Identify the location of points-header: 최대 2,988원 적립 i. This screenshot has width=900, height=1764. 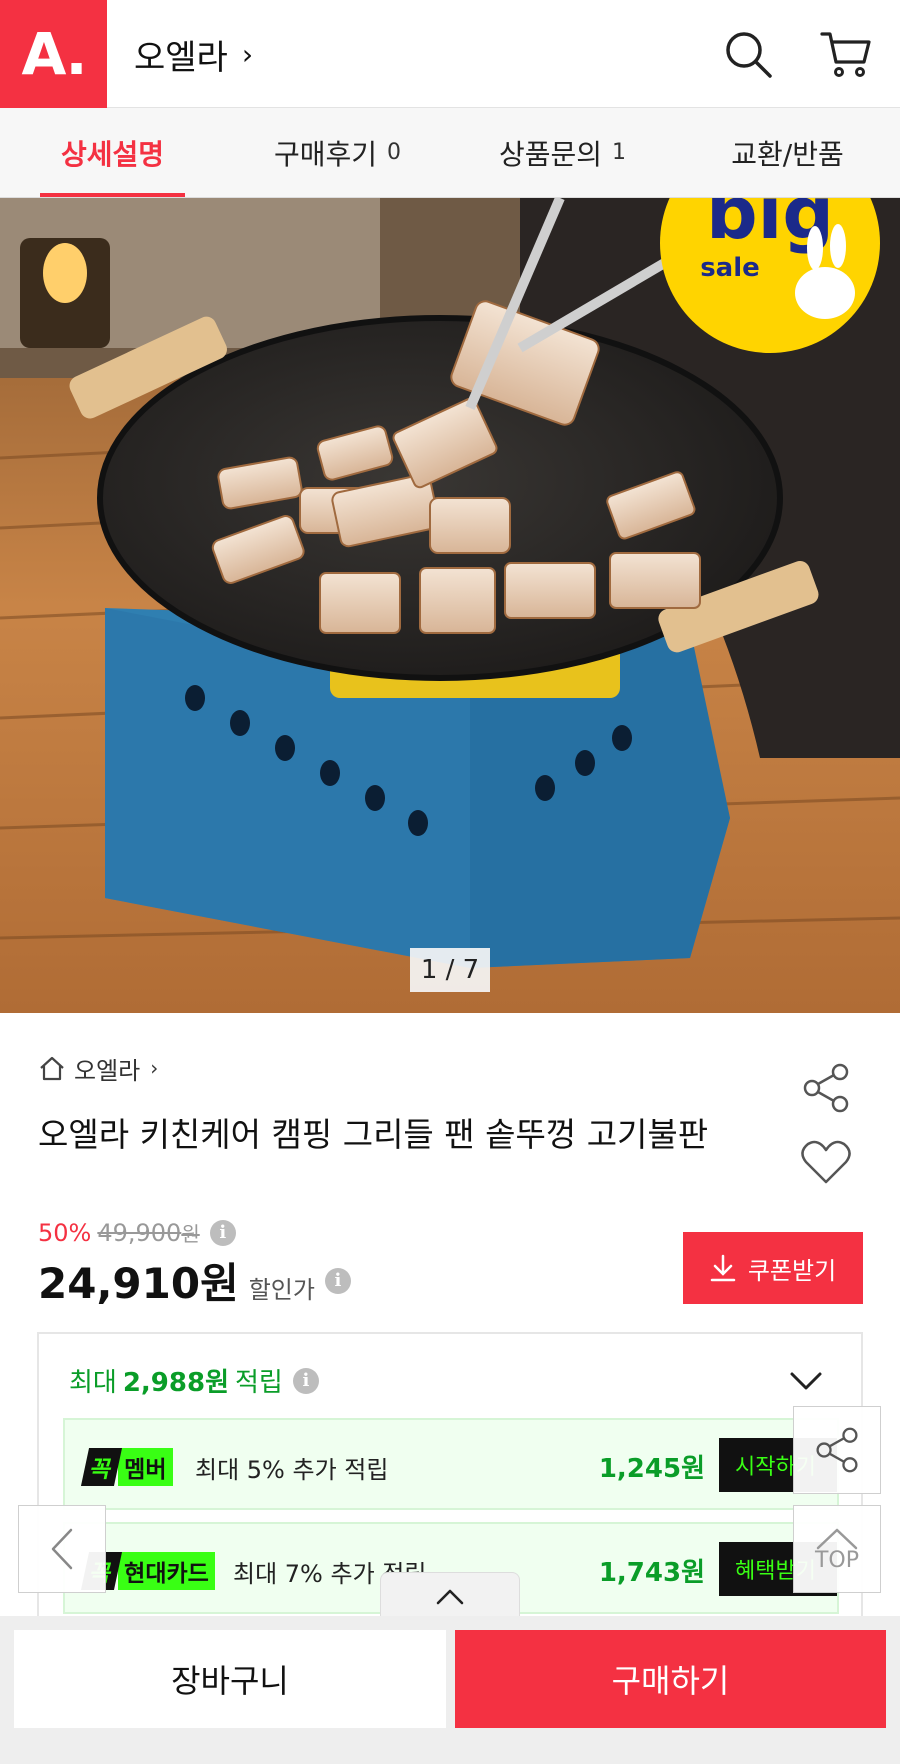
(194, 1380).